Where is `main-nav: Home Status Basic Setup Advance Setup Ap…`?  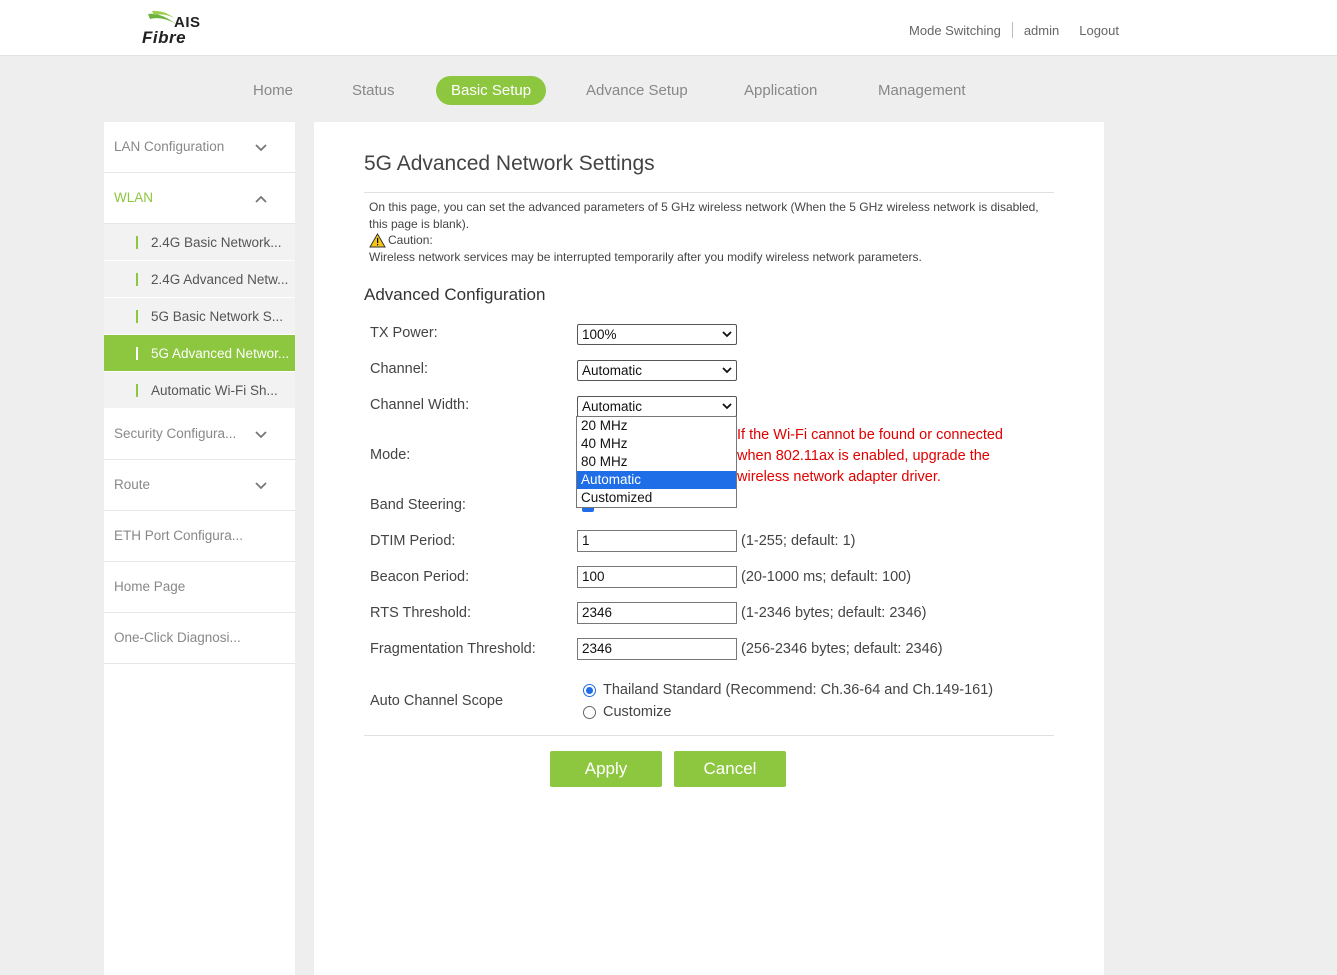 main-nav: Home Status Basic Setup Advance Setup Ap… is located at coordinates (668, 91).